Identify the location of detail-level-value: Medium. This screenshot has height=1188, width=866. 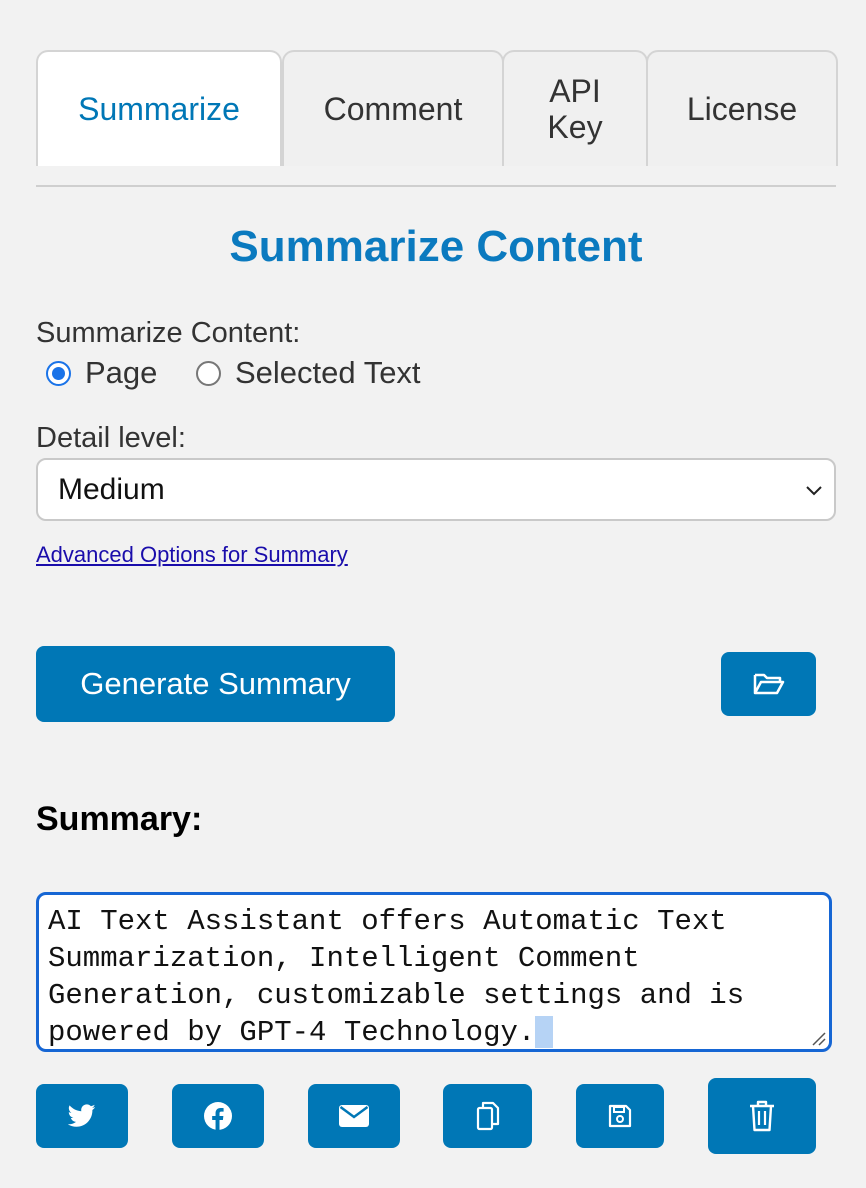
(111, 489).